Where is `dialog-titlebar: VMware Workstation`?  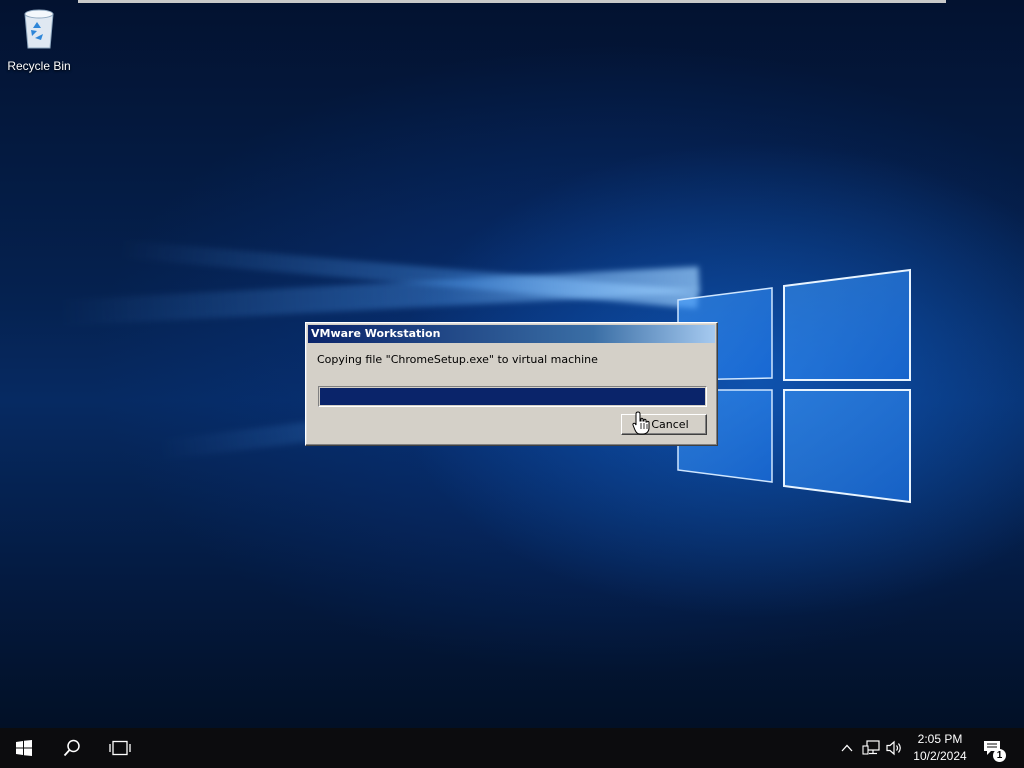 dialog-titlebar: VMware Workstation is located at coordinates (511, 334).